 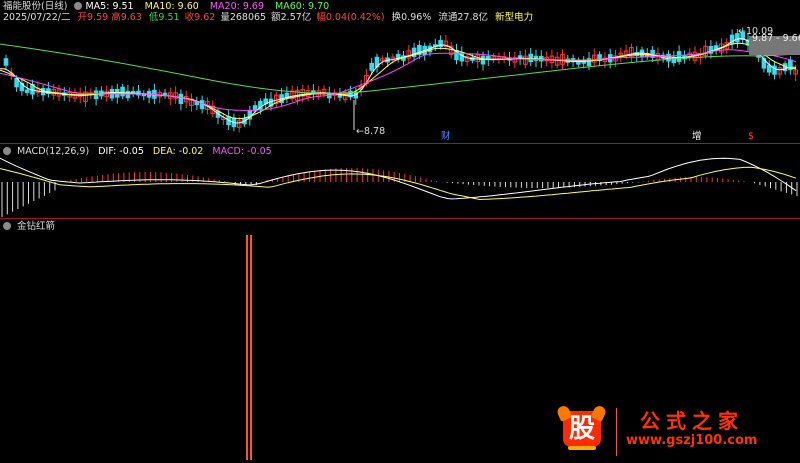 I want to click on watermark-logo: 股, so click(x=581, y=427).